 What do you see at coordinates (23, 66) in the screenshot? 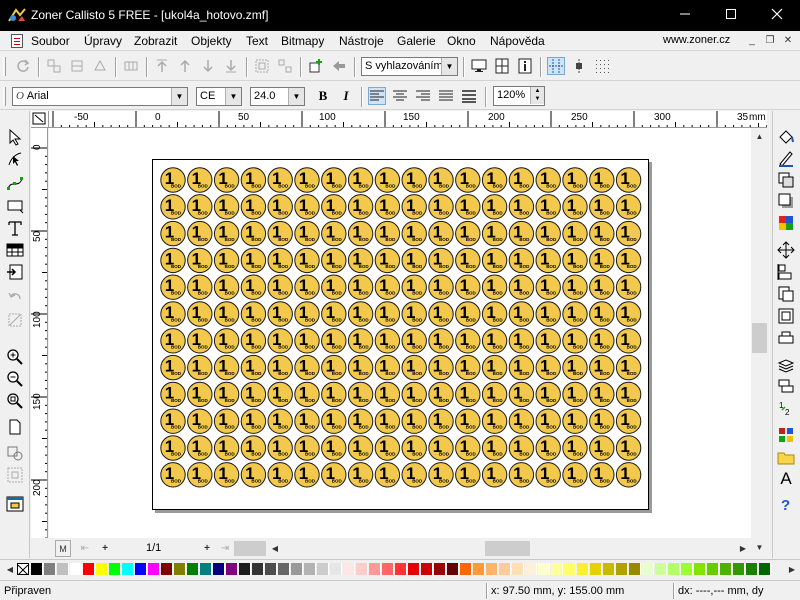
I see `refresh-button` at bounding box center [23, 66].